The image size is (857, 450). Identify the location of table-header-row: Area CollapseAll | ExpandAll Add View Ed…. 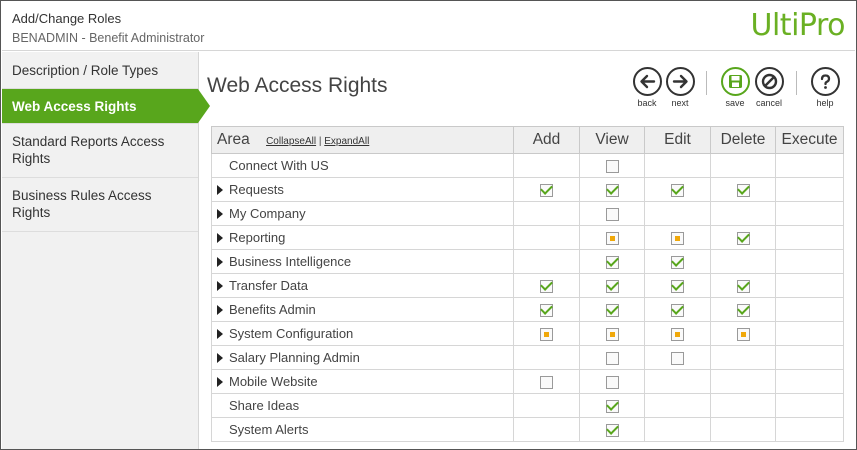
(527, 140).